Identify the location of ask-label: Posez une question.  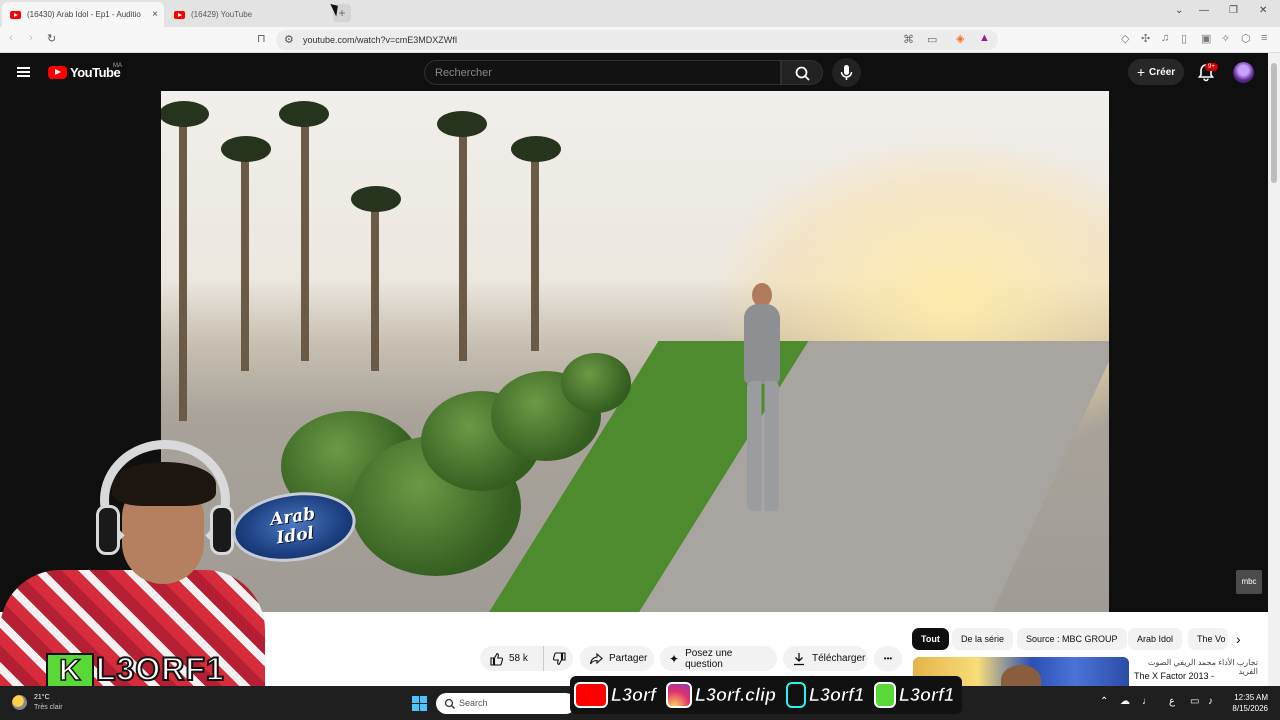
(709, 658).